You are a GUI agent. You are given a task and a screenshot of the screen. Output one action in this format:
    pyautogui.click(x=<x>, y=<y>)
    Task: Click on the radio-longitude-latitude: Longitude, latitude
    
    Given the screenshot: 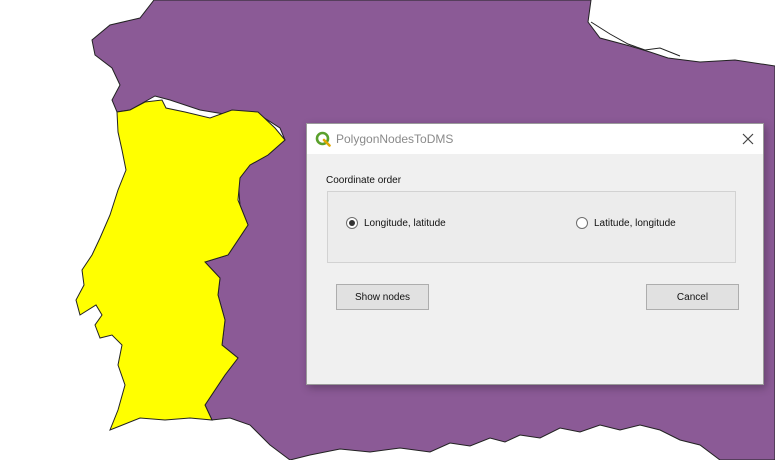 What is the action you would take?
    pyautogui.click(x=396, y=223)
    